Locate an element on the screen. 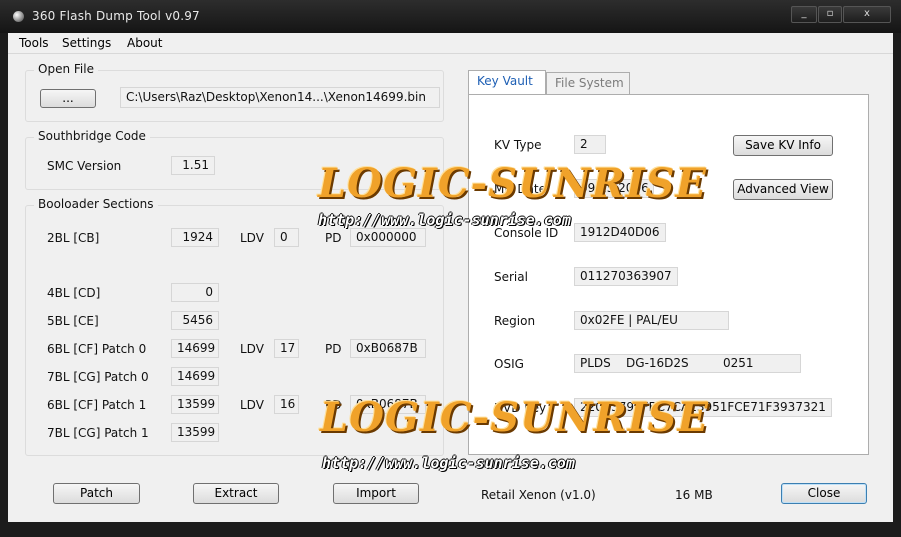 This screenshot has height=537, width=901. bl-row-ldv: 16 is located at coordinates (286, 404).